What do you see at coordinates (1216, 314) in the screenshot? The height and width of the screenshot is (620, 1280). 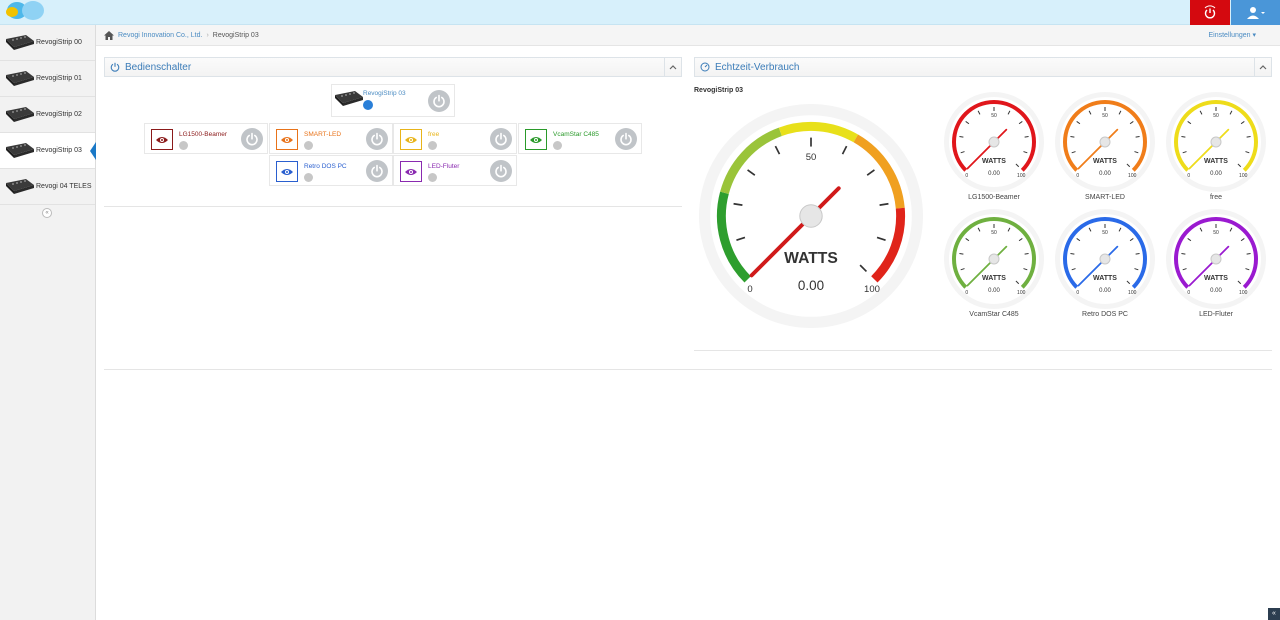 I see `gauge-label: LED-Fluter` at bounding box center [1216, 314].